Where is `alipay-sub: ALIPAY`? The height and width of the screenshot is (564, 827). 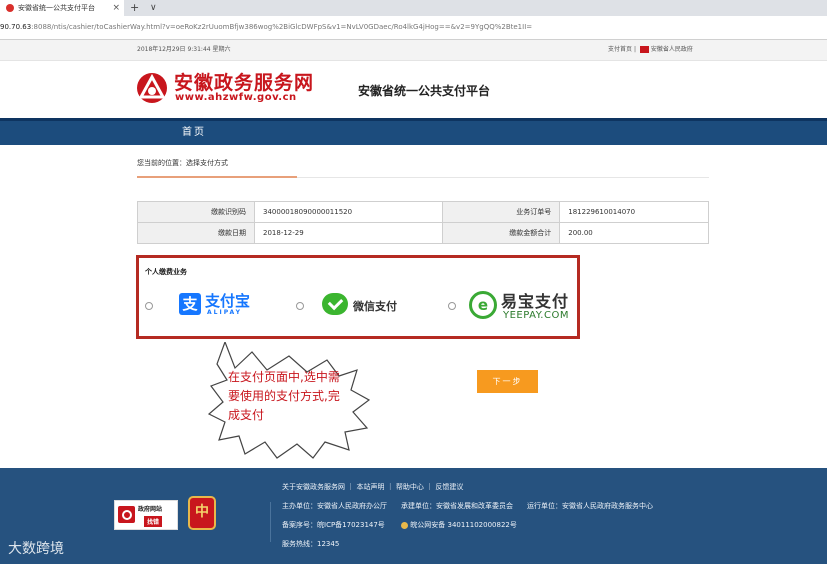
alipay-sub: ALIPAY is located at coordinates (224, 312).